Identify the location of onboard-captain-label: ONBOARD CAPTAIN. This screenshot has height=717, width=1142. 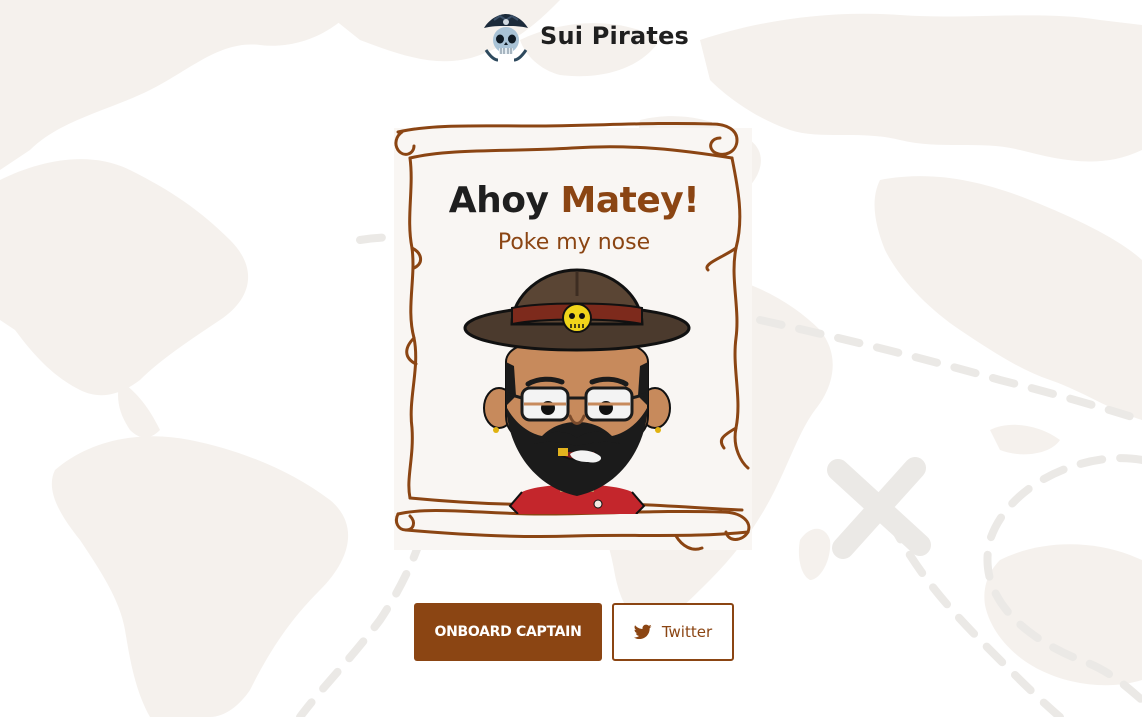
(508, 632).